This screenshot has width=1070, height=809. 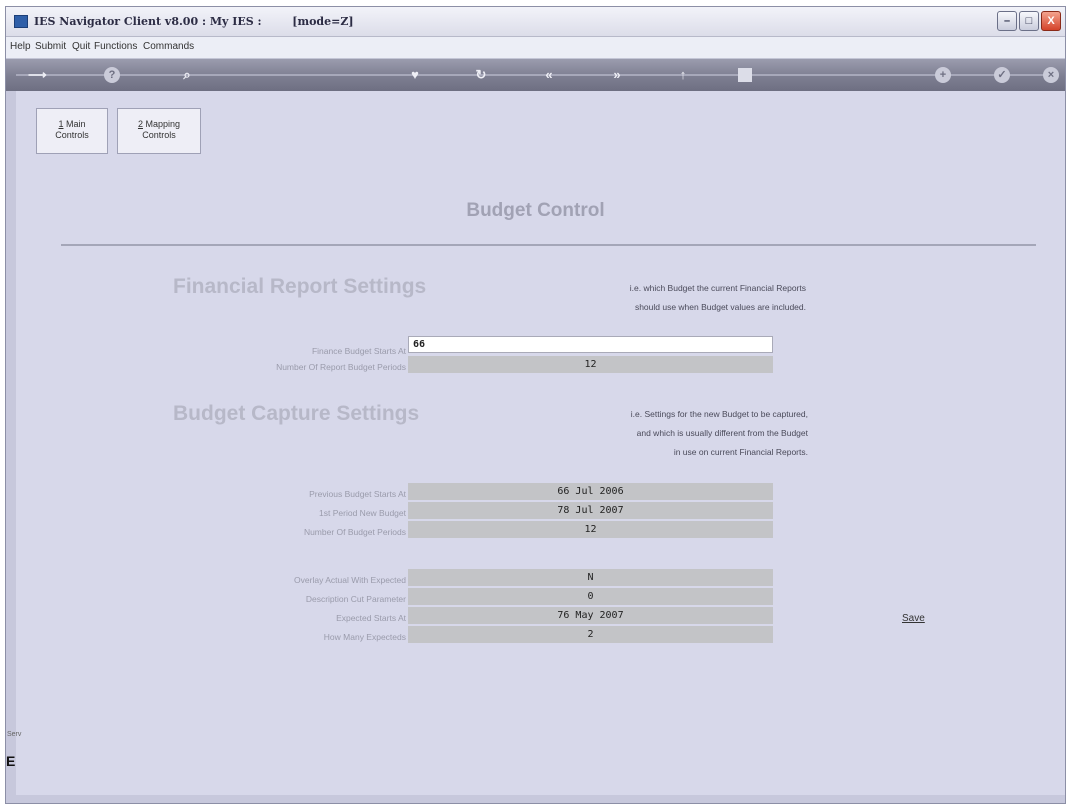 What do you see at coordinates (357, 494) in the screenshot?
I see `previous-budget-starts-label: Previous Budget Starts At` at bounding box center [357, 494].